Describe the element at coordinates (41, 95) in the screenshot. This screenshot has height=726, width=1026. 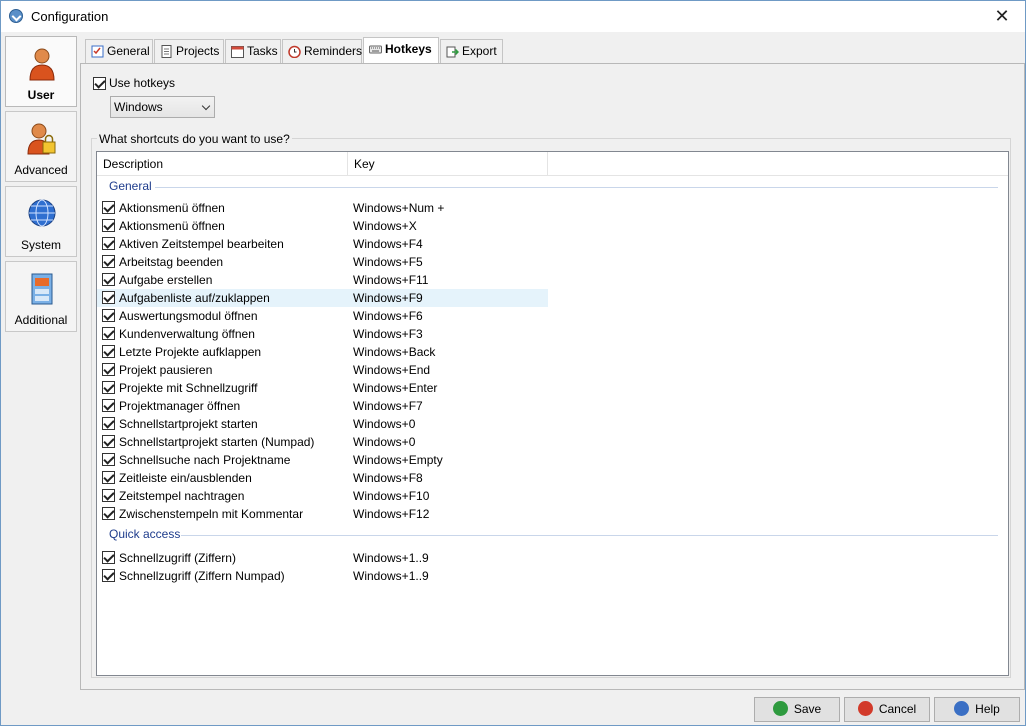
I see `nav-label-user: User` at that location.